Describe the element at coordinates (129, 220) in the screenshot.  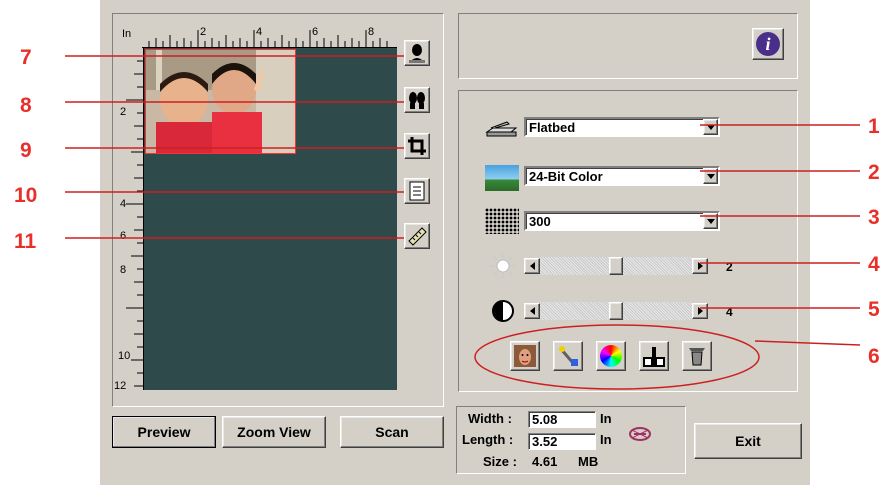
I see `left-ruler: 2 4 6 8 10 12` at that location.